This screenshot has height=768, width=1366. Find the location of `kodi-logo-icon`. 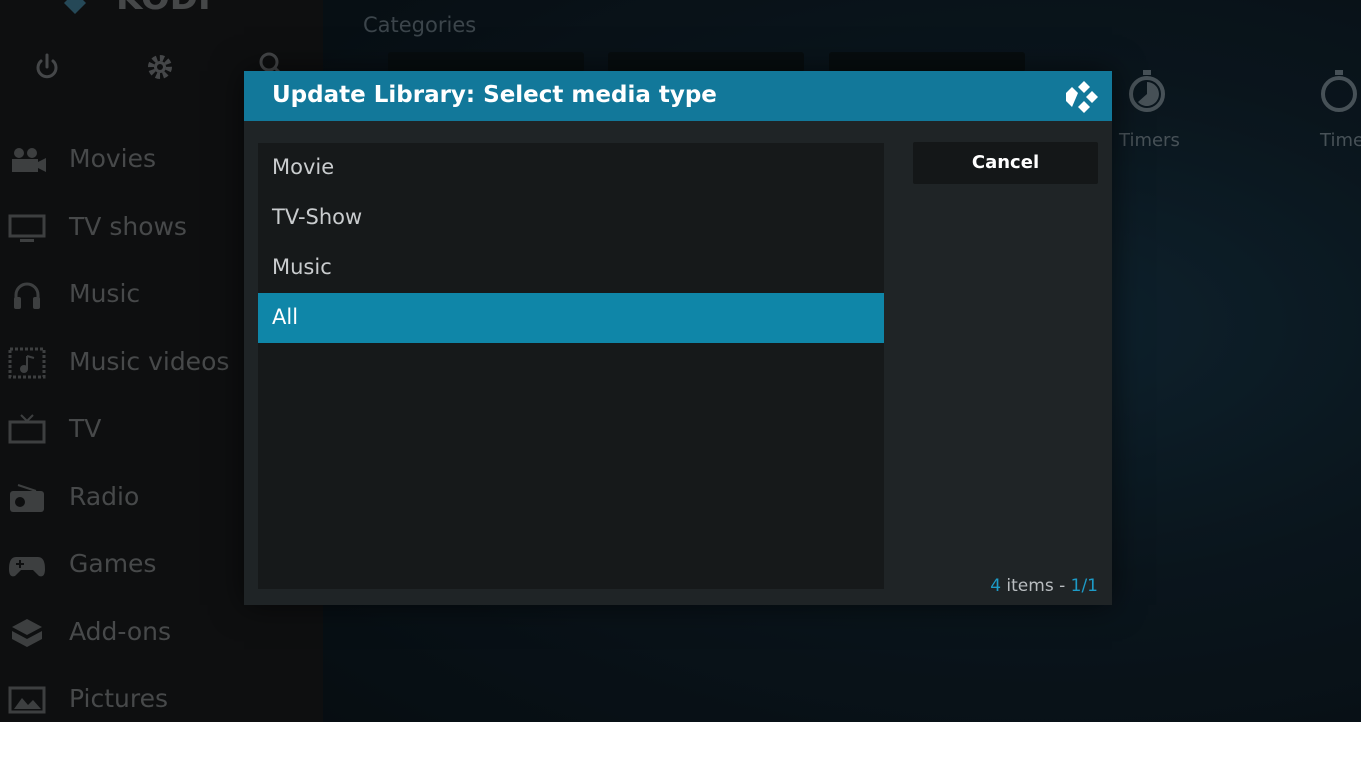

kodi-logo-icon is located at coordinates (1082, 97).